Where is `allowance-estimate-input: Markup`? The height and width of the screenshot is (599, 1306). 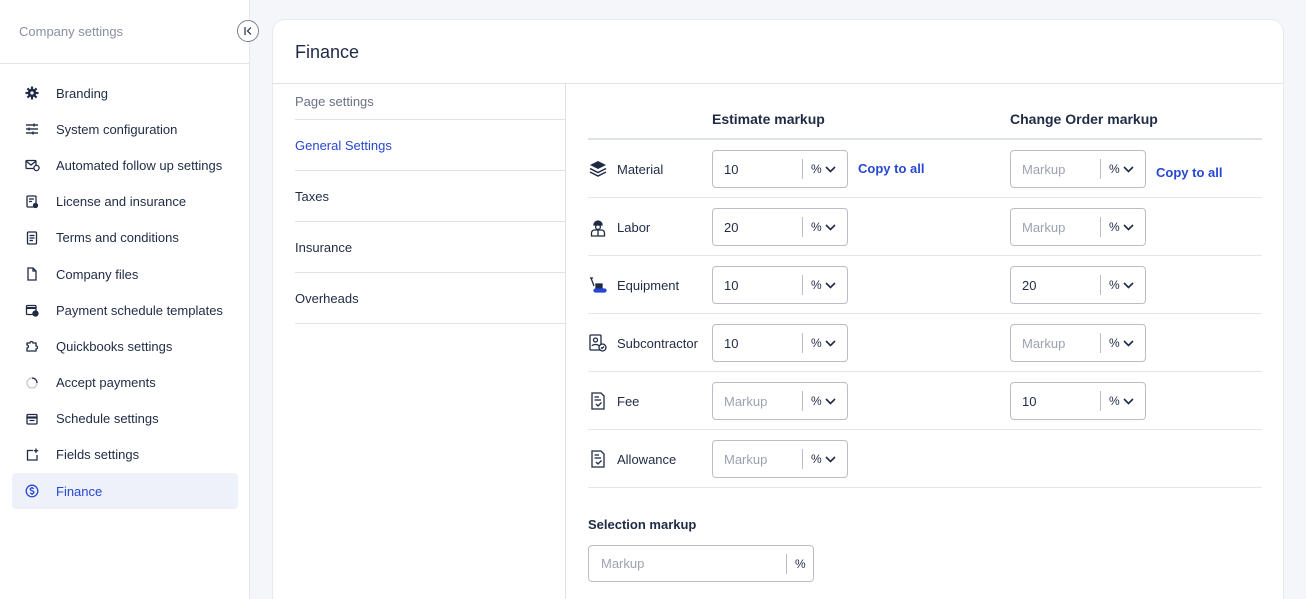 allowance-estimate-input: Markup is located at coordinates (757, 459).